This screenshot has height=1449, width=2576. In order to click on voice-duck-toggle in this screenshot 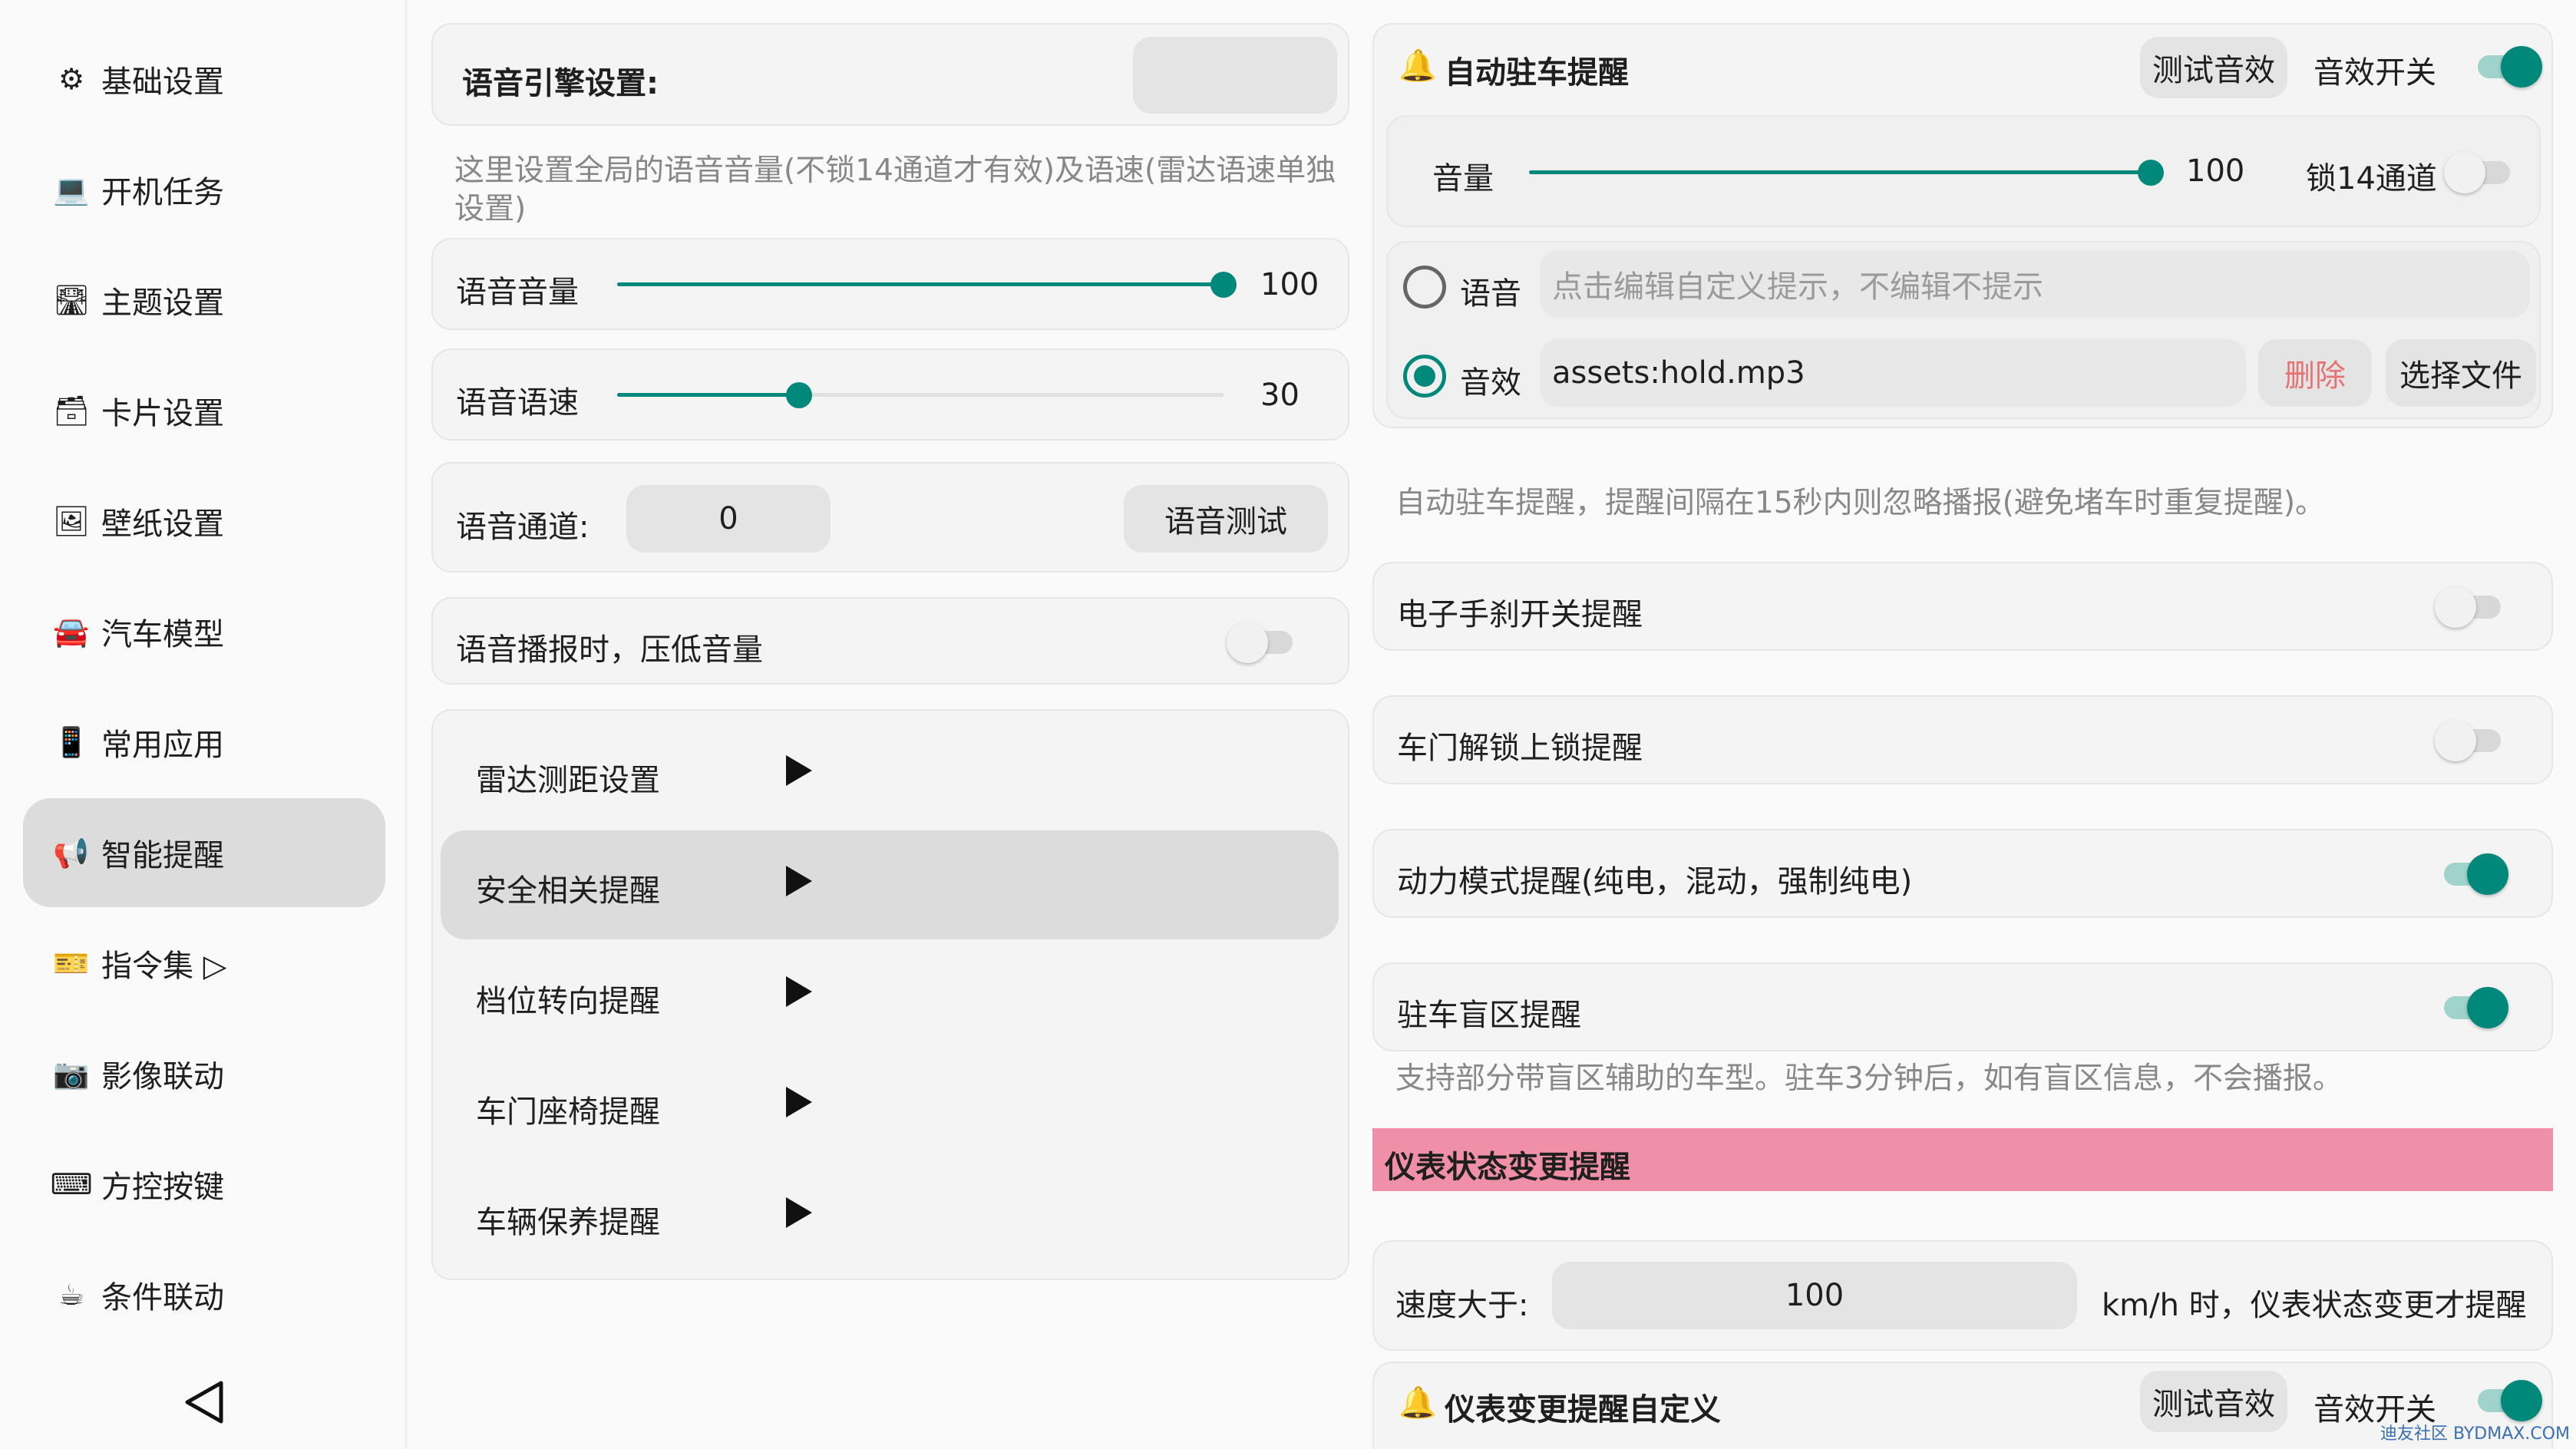, I will do `click(1263, 642)`.